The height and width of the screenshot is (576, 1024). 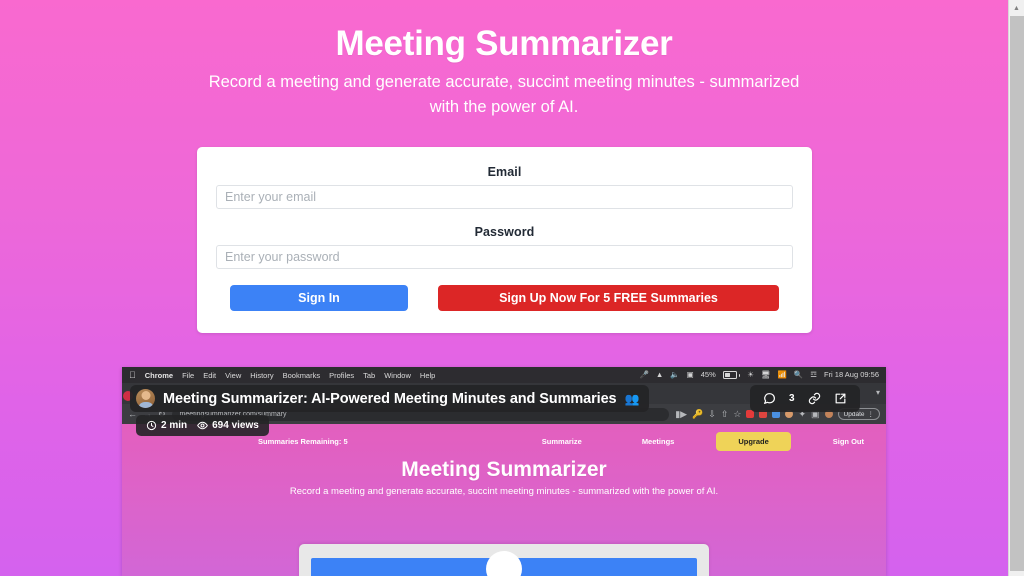 I want to click on screen-mirror-icon: ▣, so click(x=690, y=375).